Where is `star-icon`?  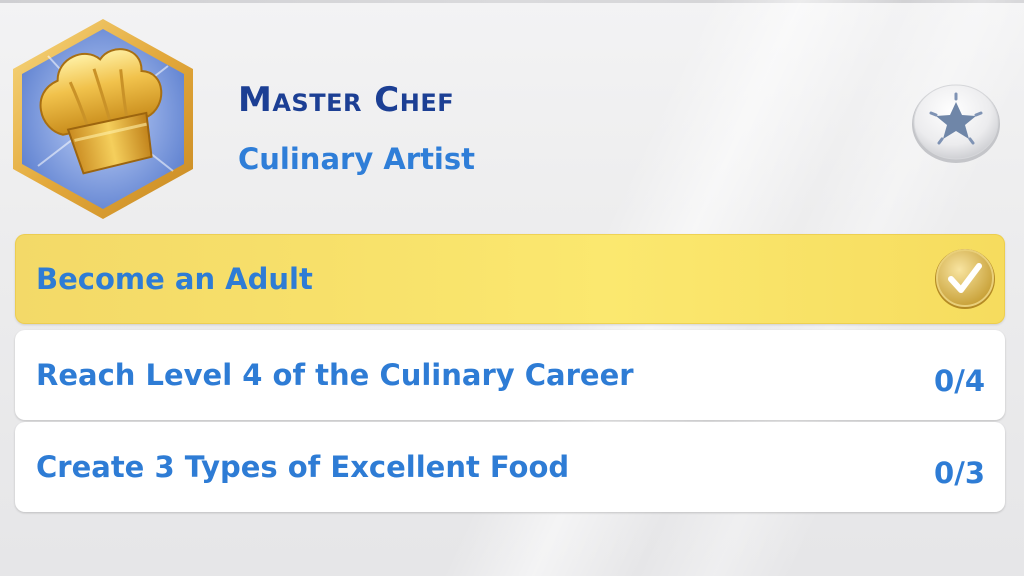
star-icon is located at coordinates (956, 123).